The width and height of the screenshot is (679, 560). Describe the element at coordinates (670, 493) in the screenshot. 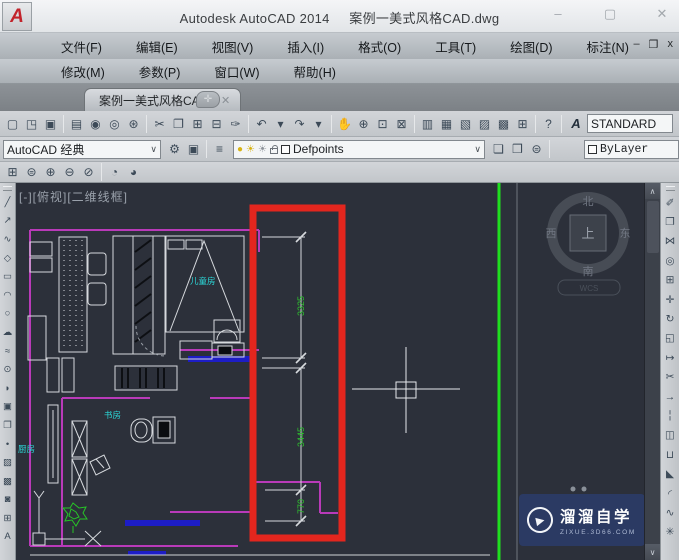

I see `fillet-icon: ◜` at that location.